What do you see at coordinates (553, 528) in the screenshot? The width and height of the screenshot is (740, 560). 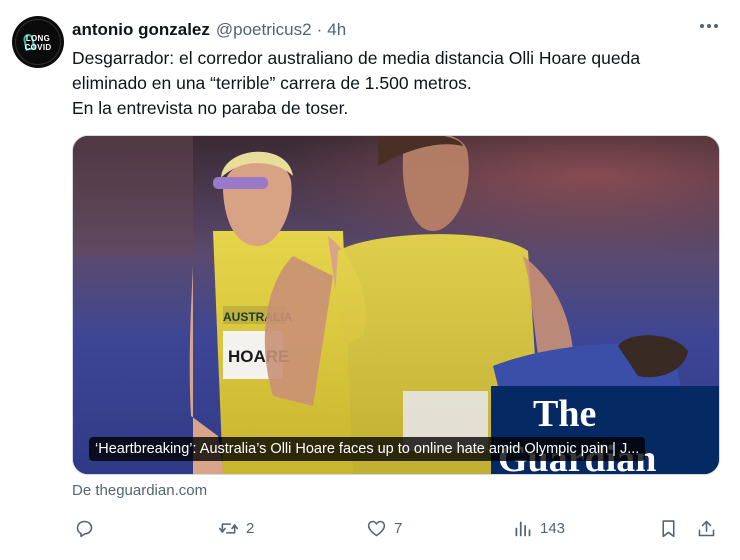 I see `views-count: 143` at bounding box center [553, 528].